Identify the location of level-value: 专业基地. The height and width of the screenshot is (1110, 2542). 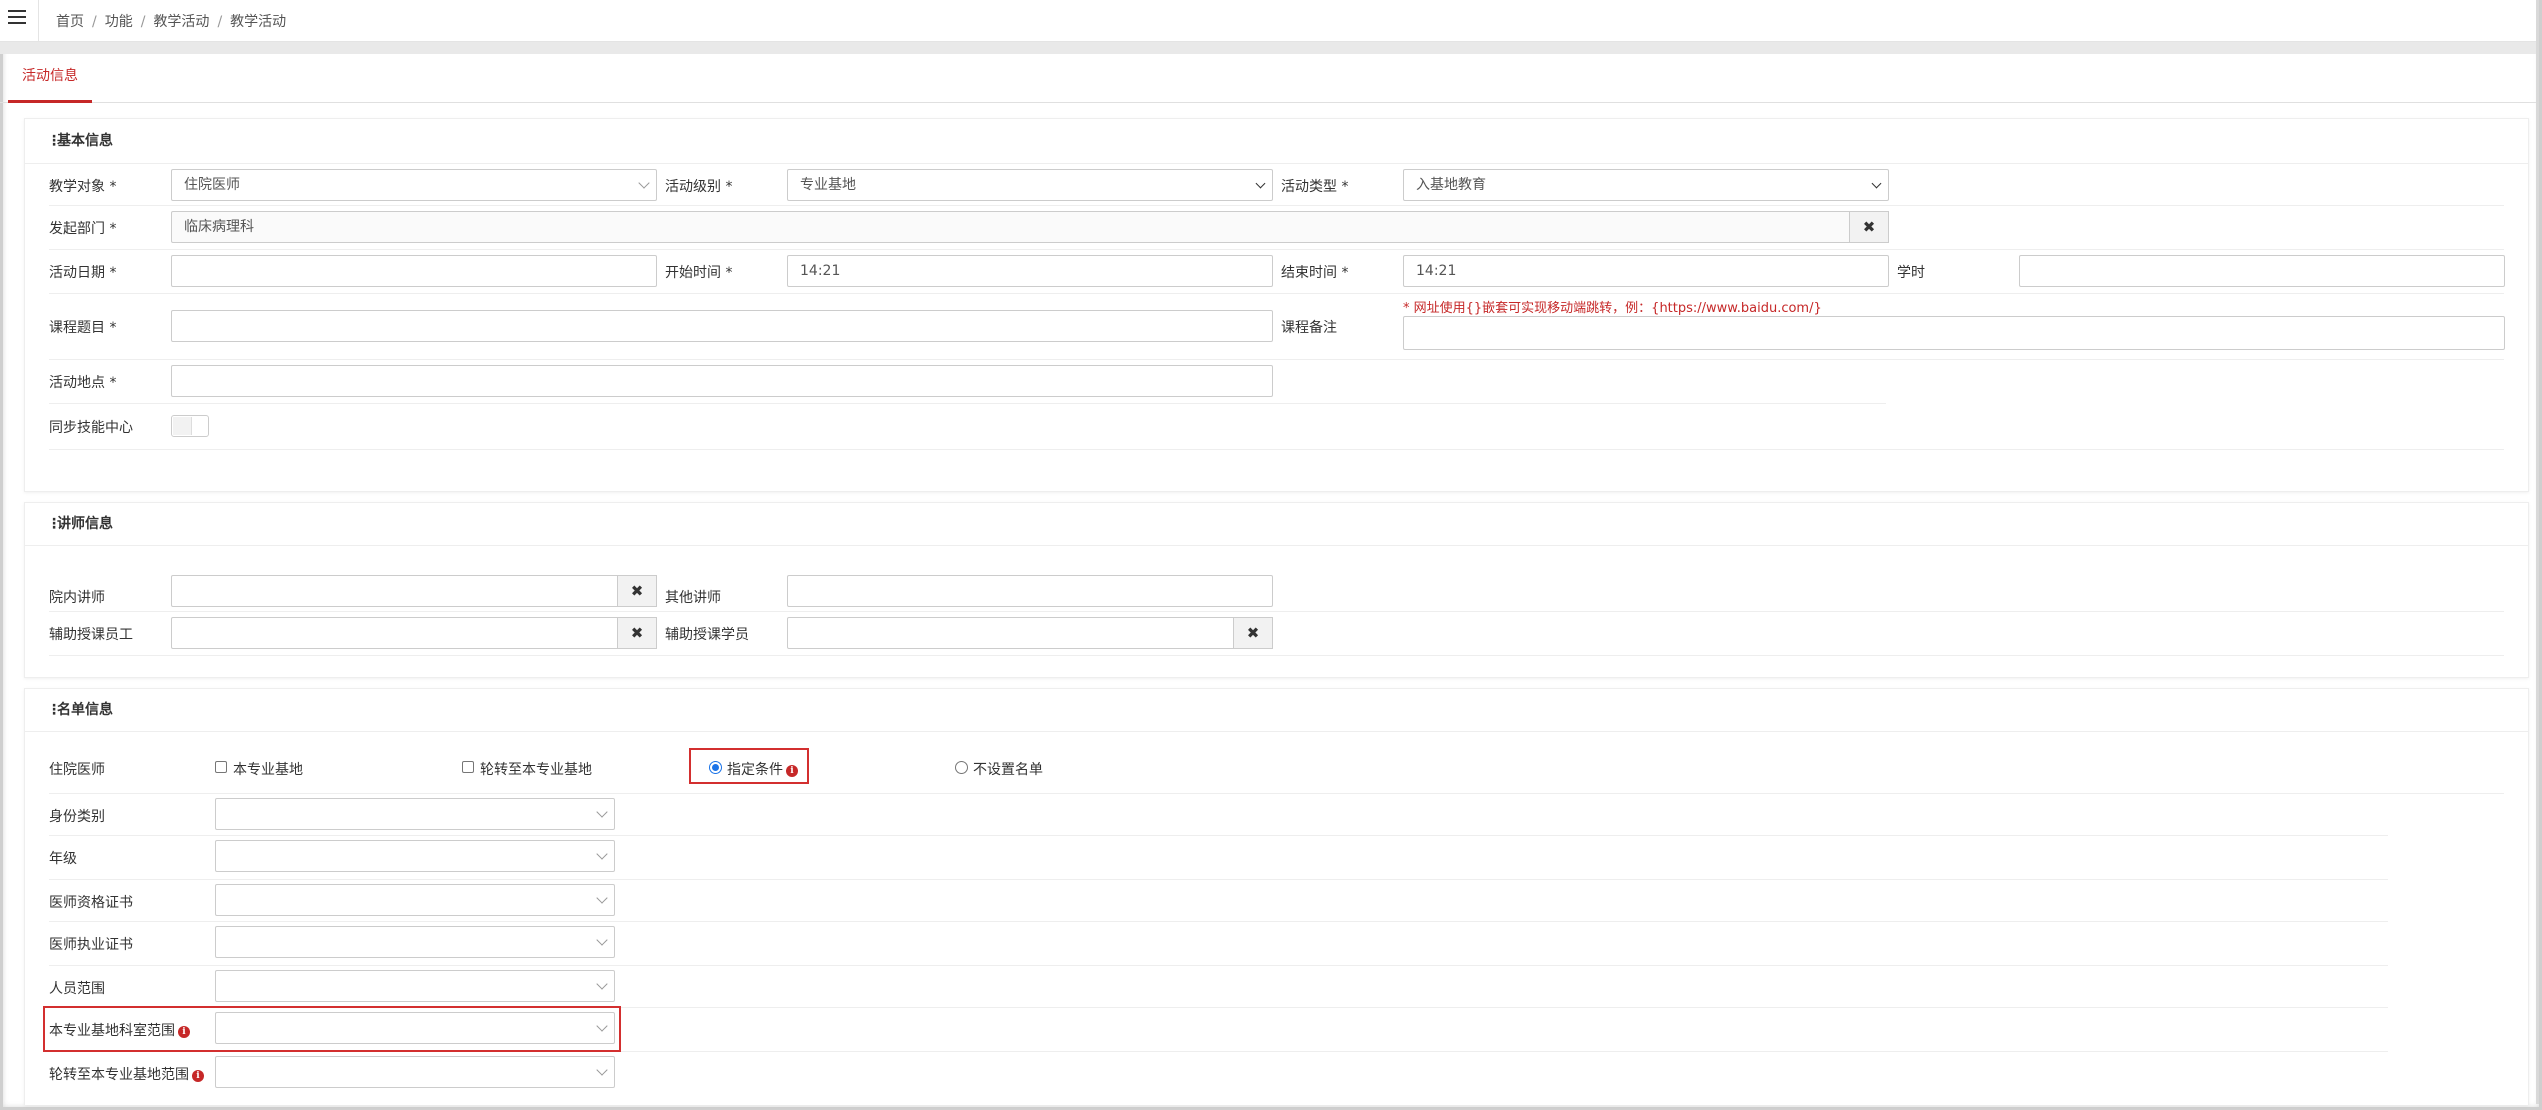
(828, 185).